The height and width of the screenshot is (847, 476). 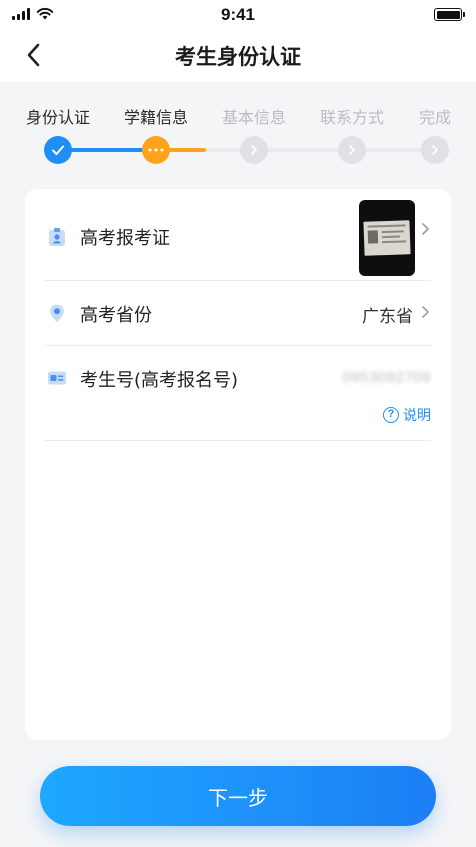 What do you see at coordinates (125, 238) in the screenshot?
I see `exam-ticket-label: 高考报考证` at bounding box center [125, 238].